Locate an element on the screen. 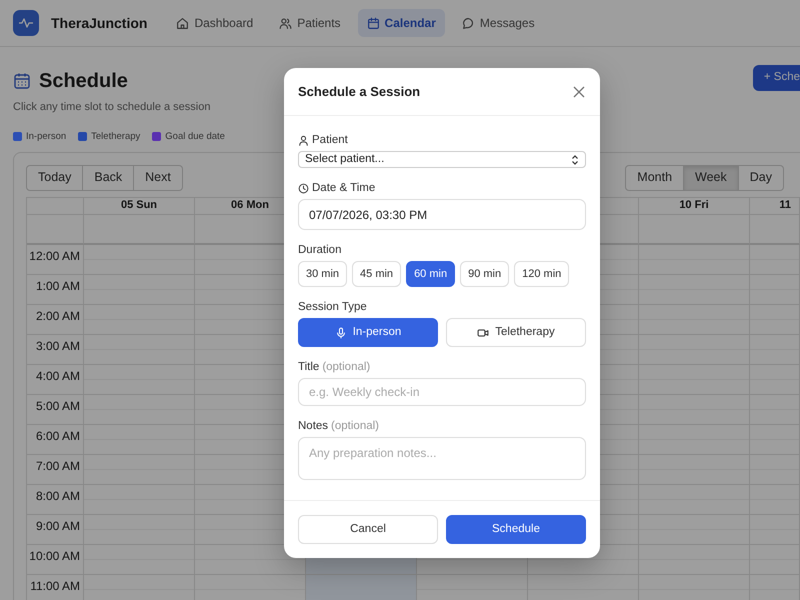 This screenshot has height=600, width=800. nav-tab: Messages is located at coordinates (498, 23).